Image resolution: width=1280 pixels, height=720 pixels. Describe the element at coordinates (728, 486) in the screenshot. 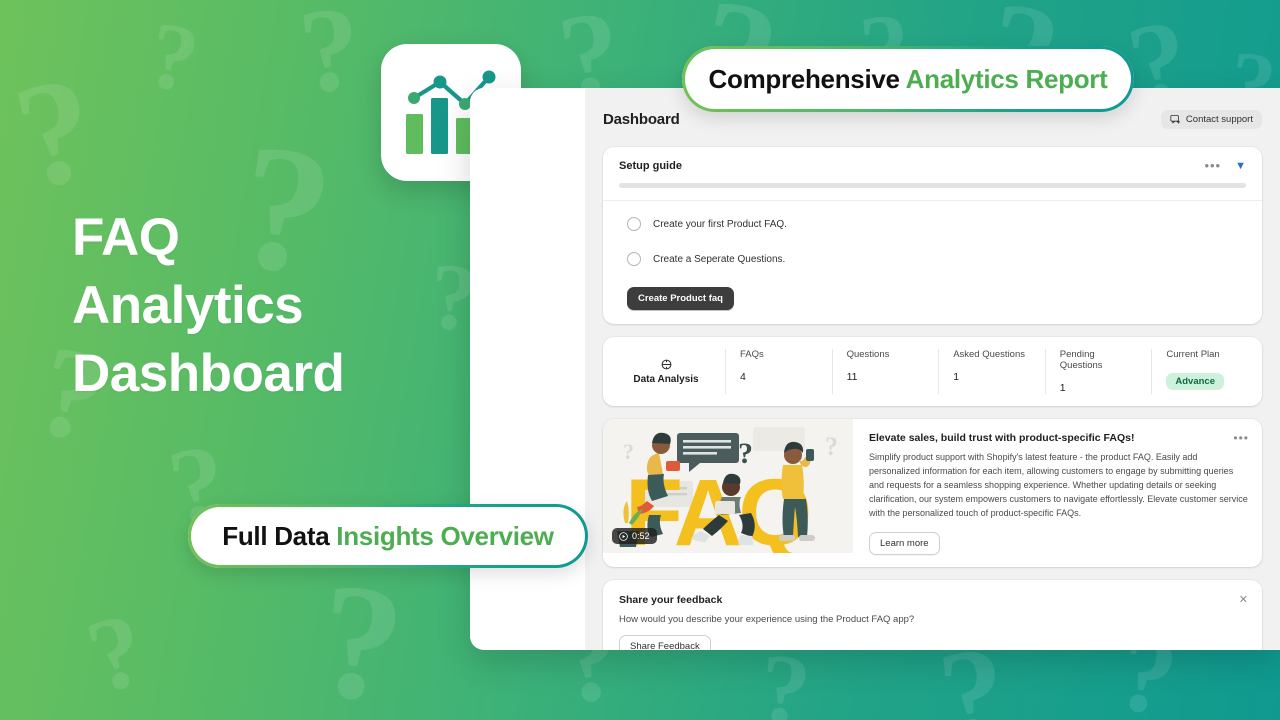

I see `promo-video-thumbnail: ? ? ? FAQ` at that location.